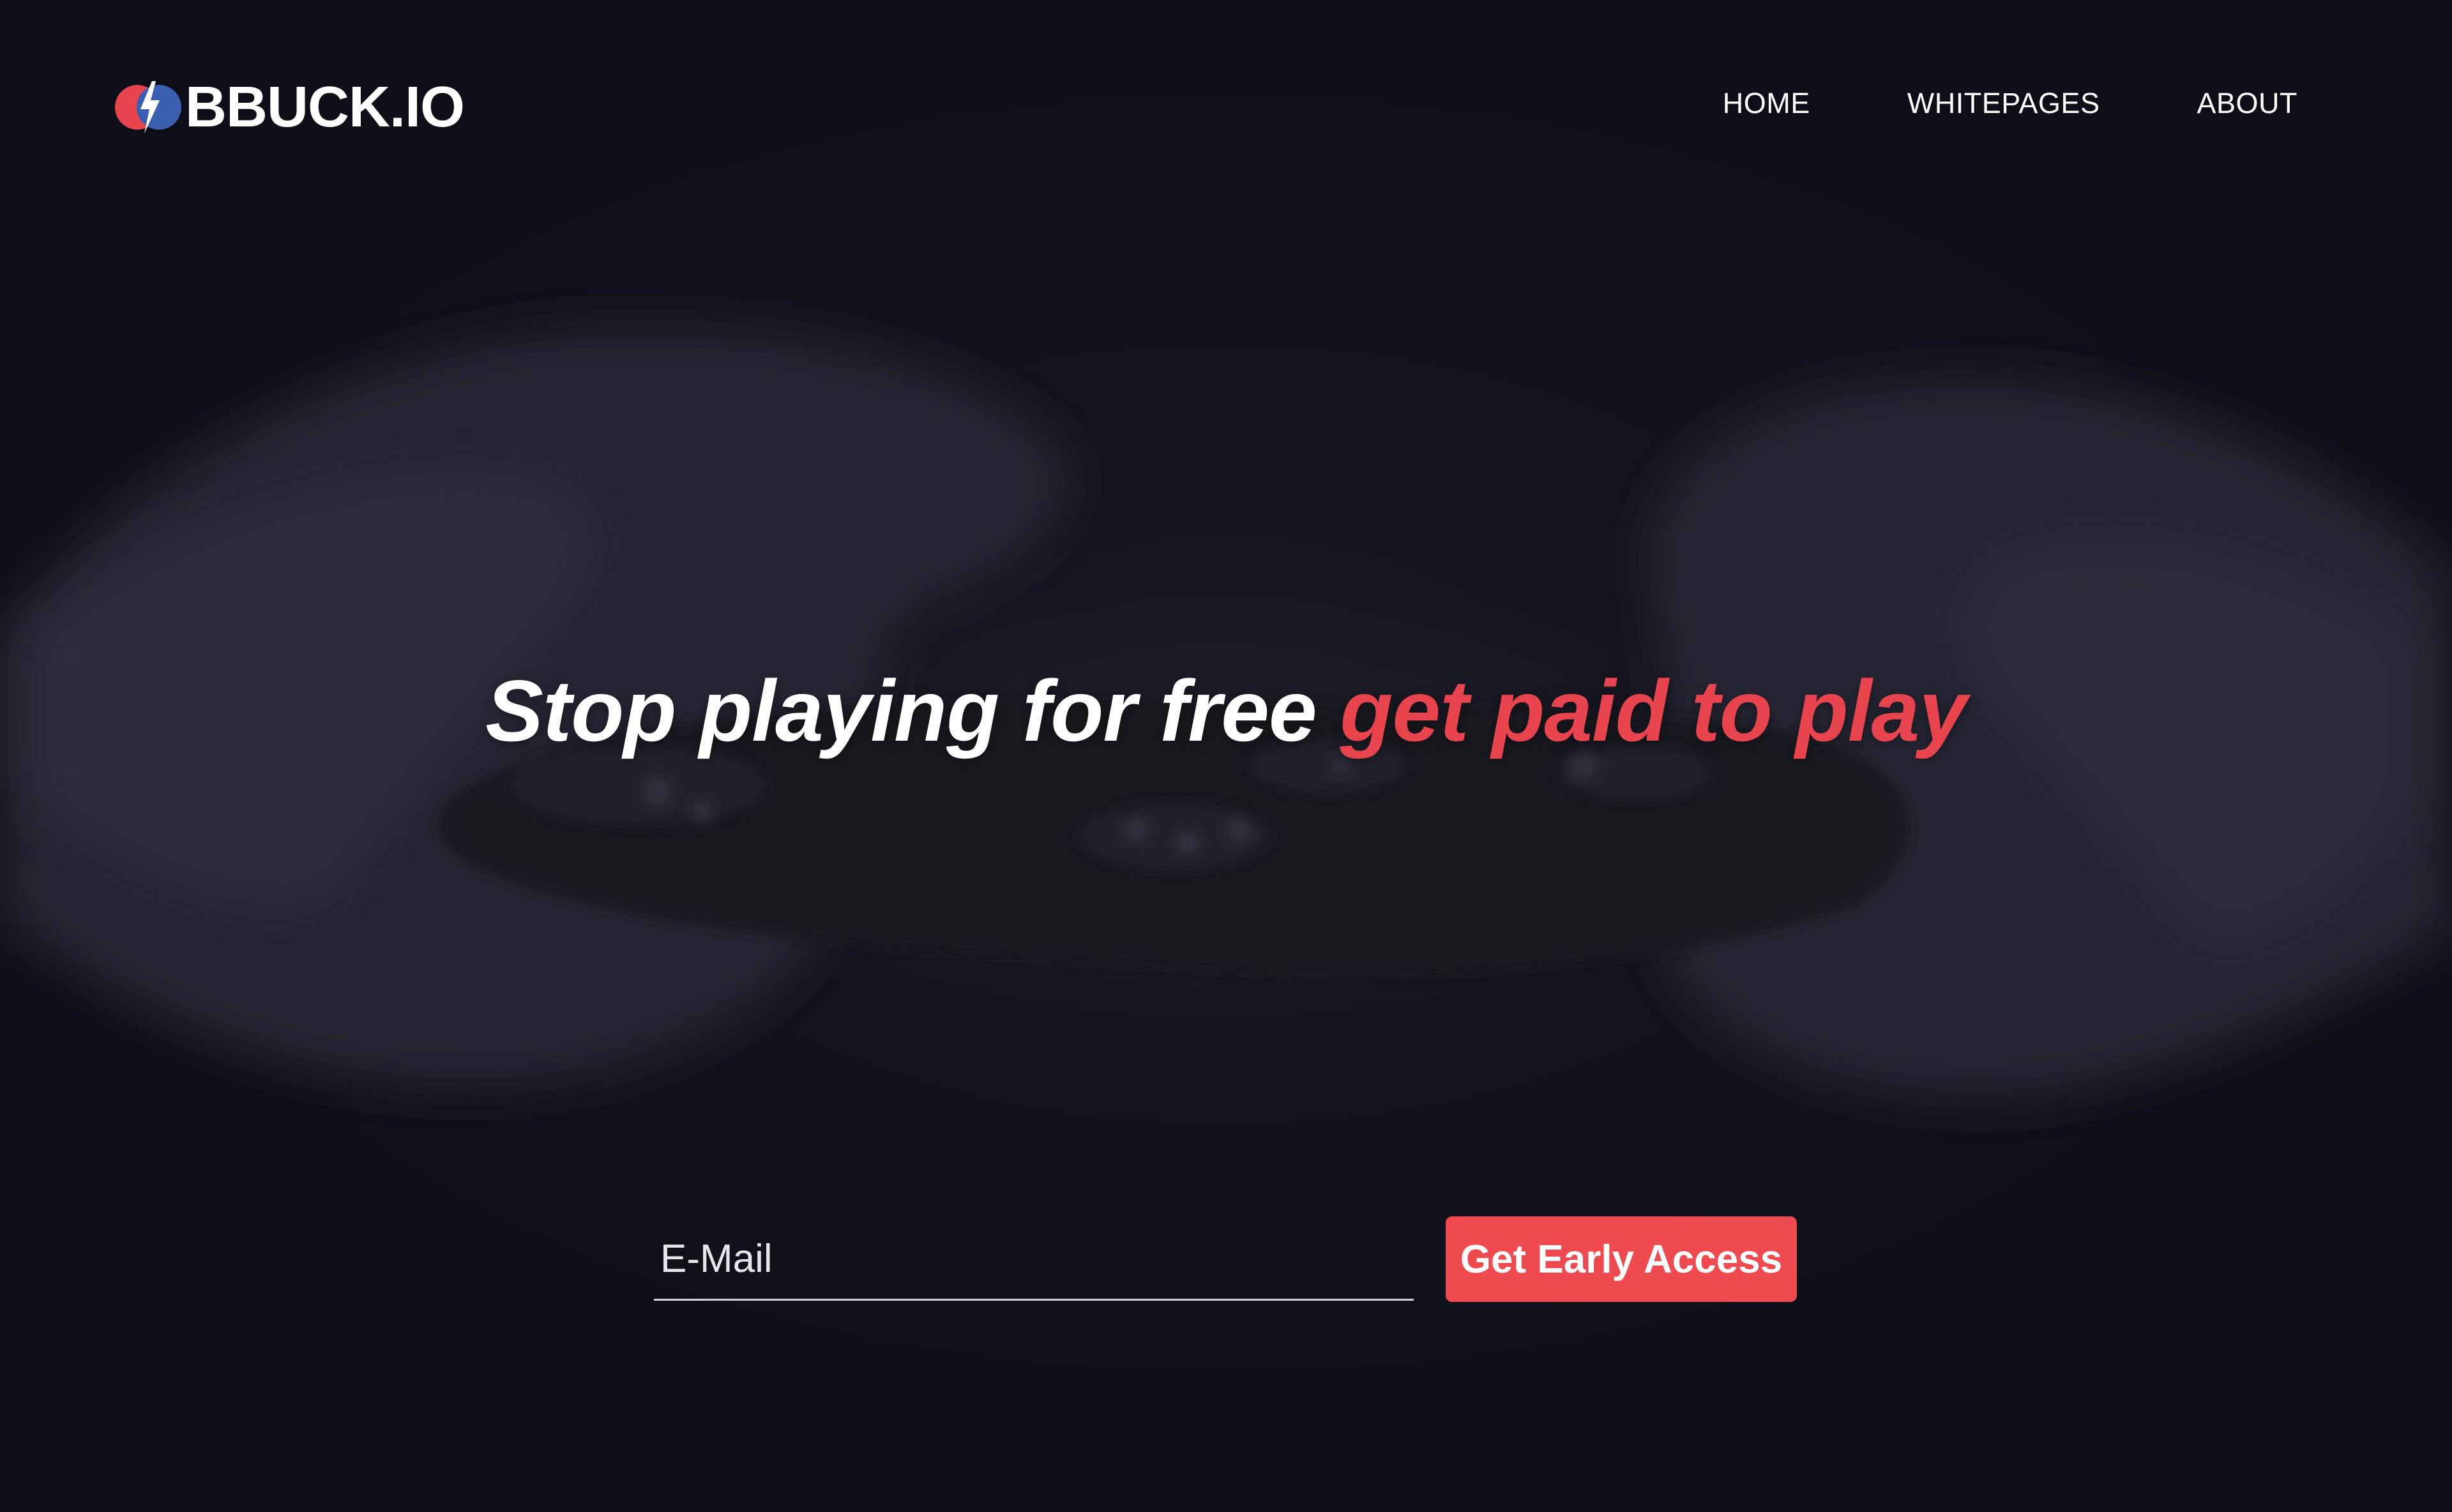 The height and width of the screenshot is (1512, 2452). Describe the element at coordinates (2247, 103) in the screenshot. I see `nav-about: ABOUT` at that location.